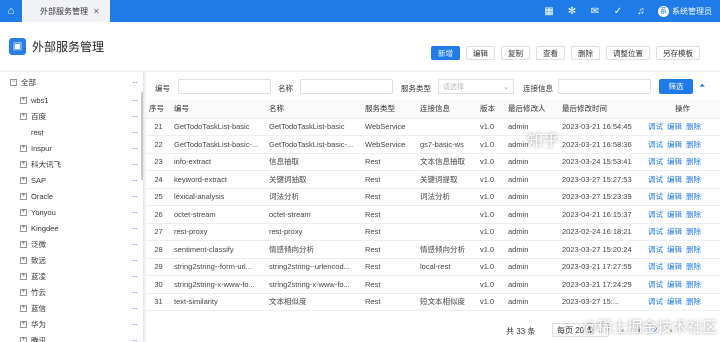  I want to click on save-template-button: 另存模板, so click(678, 53).